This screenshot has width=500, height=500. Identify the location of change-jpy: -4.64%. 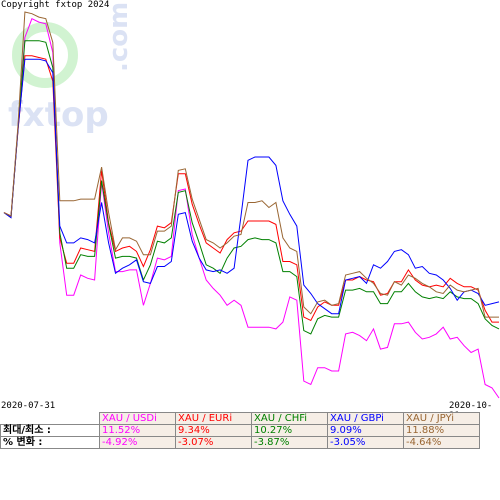
(441, 442).